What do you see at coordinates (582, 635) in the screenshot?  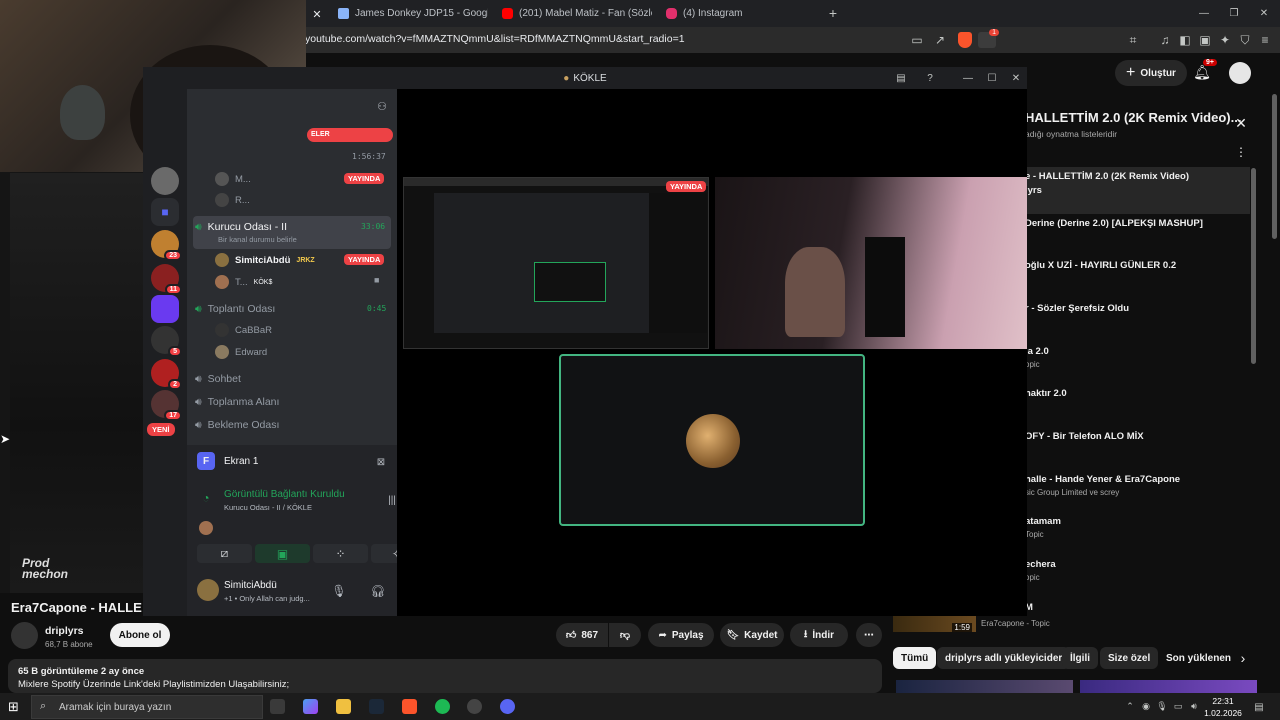 I see `like-button: 👍︎ 867` at bounding box center [582, 635].